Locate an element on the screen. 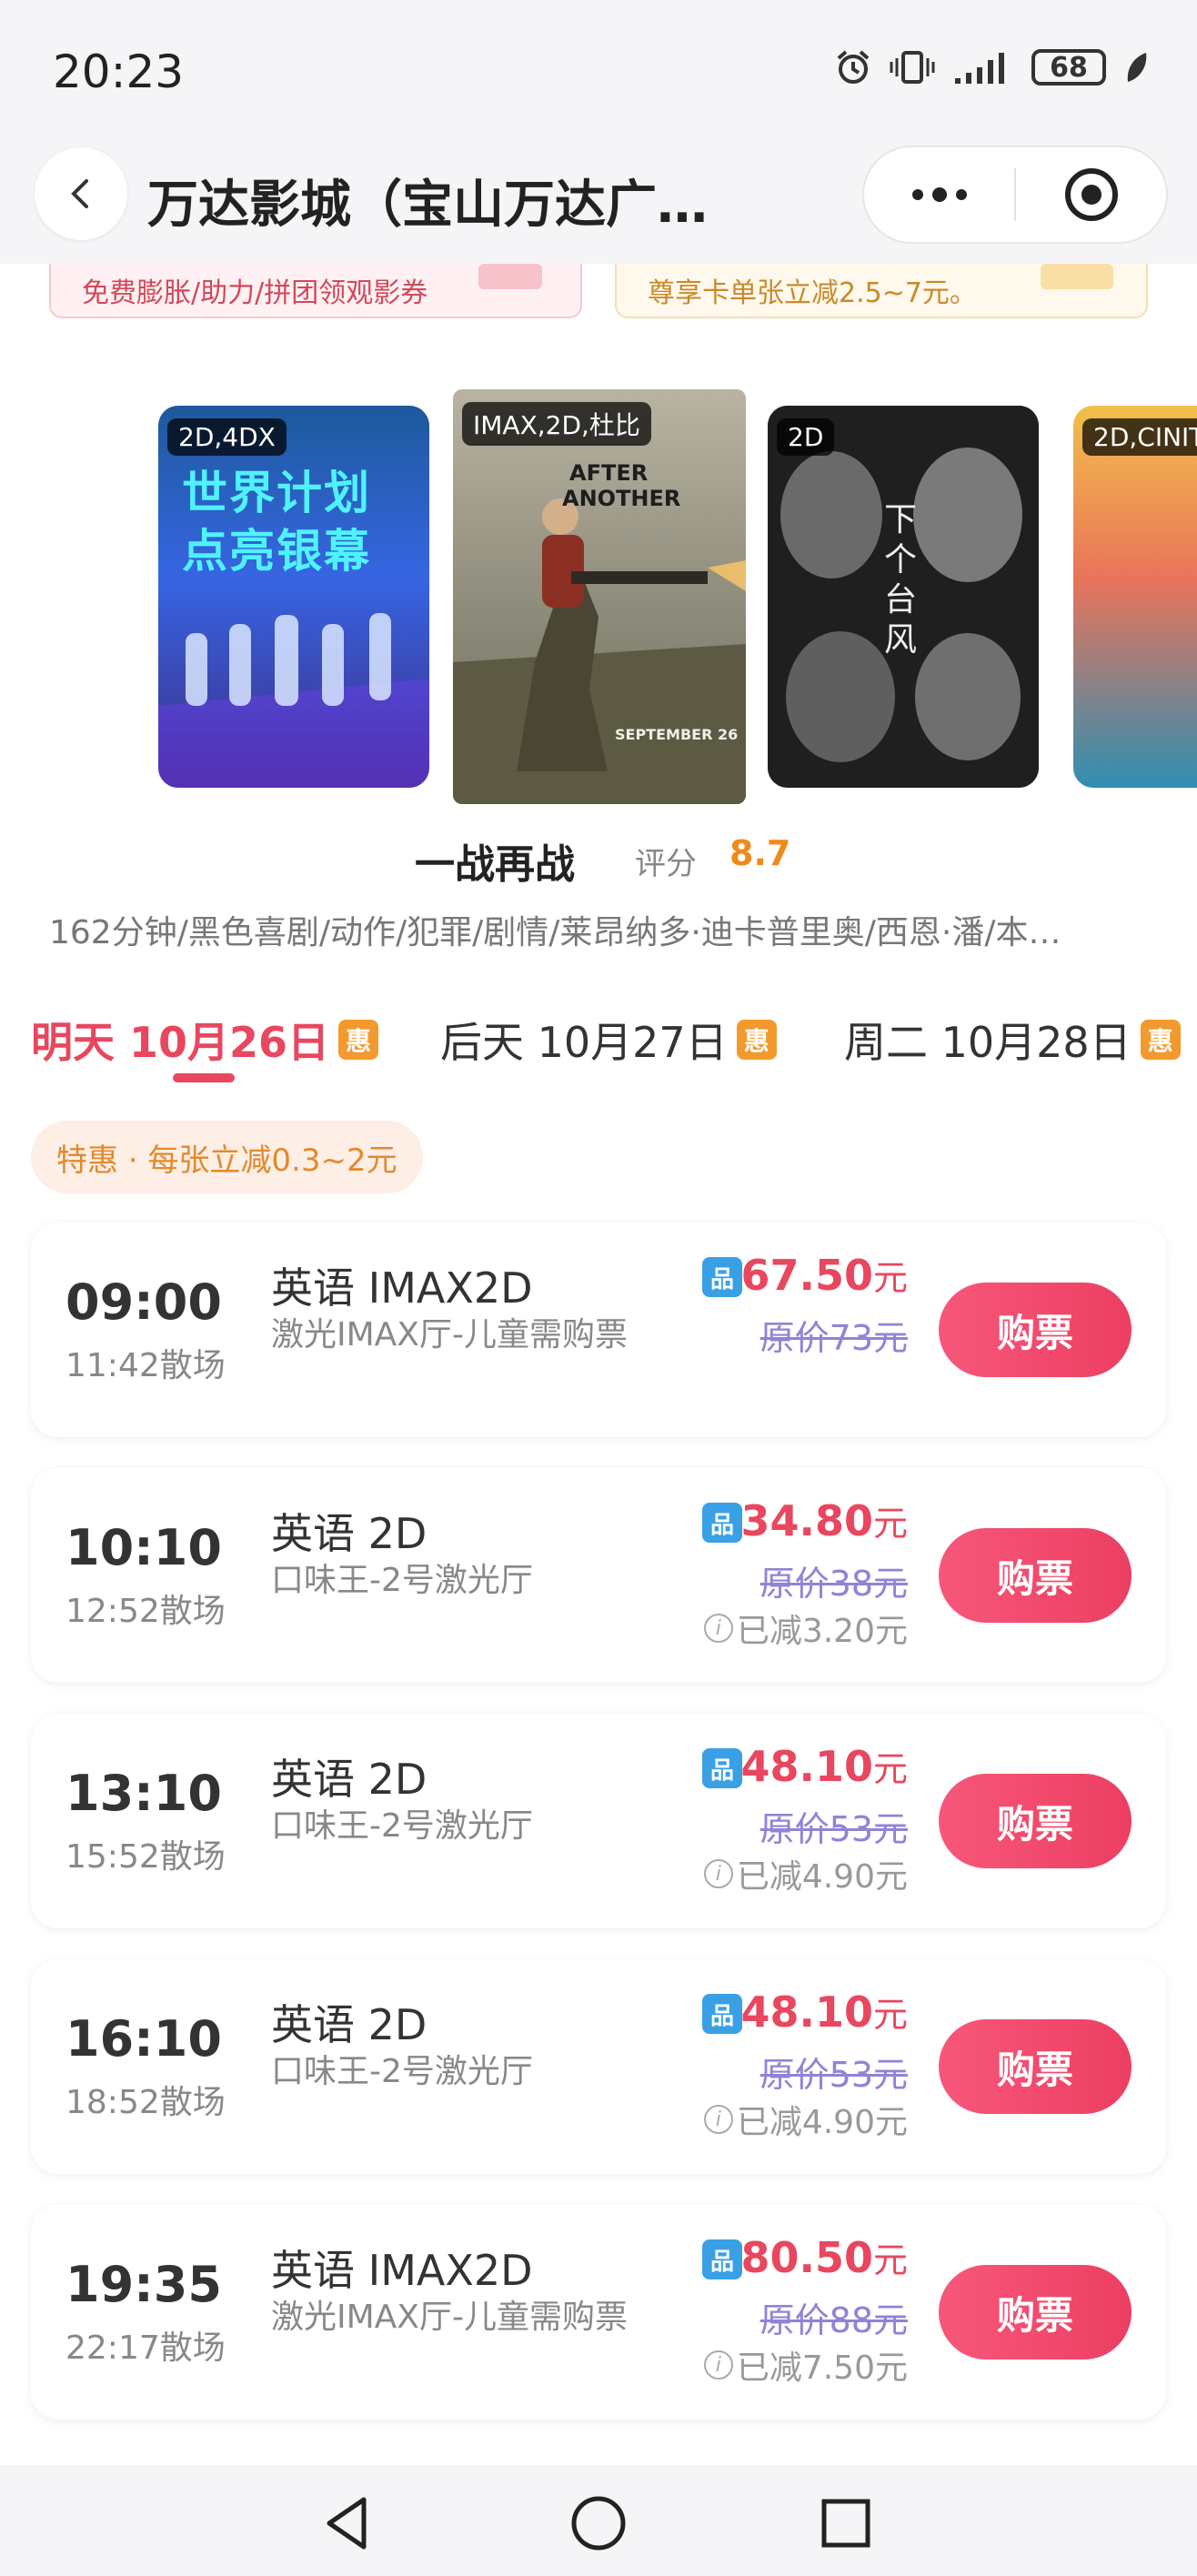 The height and width of the screenshot is (2576, 1197). promo-card-discount: 尊享卡单张立减2.5~7元。 is located at coordinates (881, 291).